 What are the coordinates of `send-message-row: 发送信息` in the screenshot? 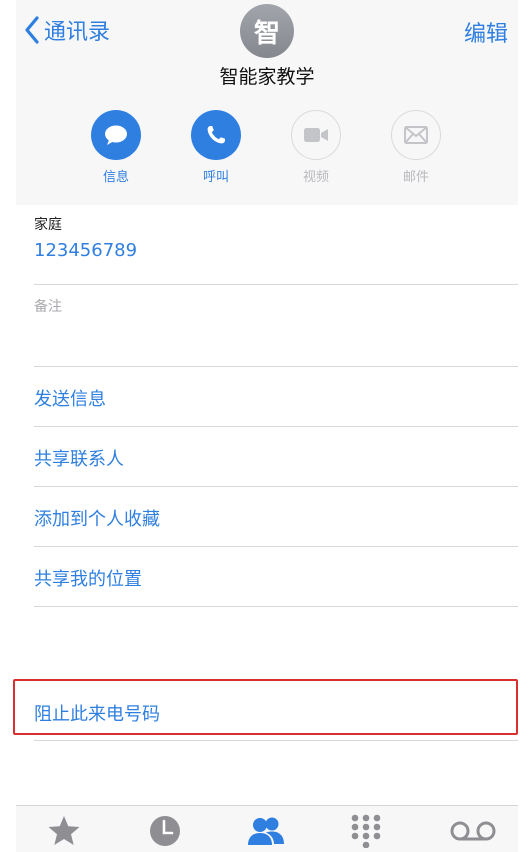 It's located at (276, 397).